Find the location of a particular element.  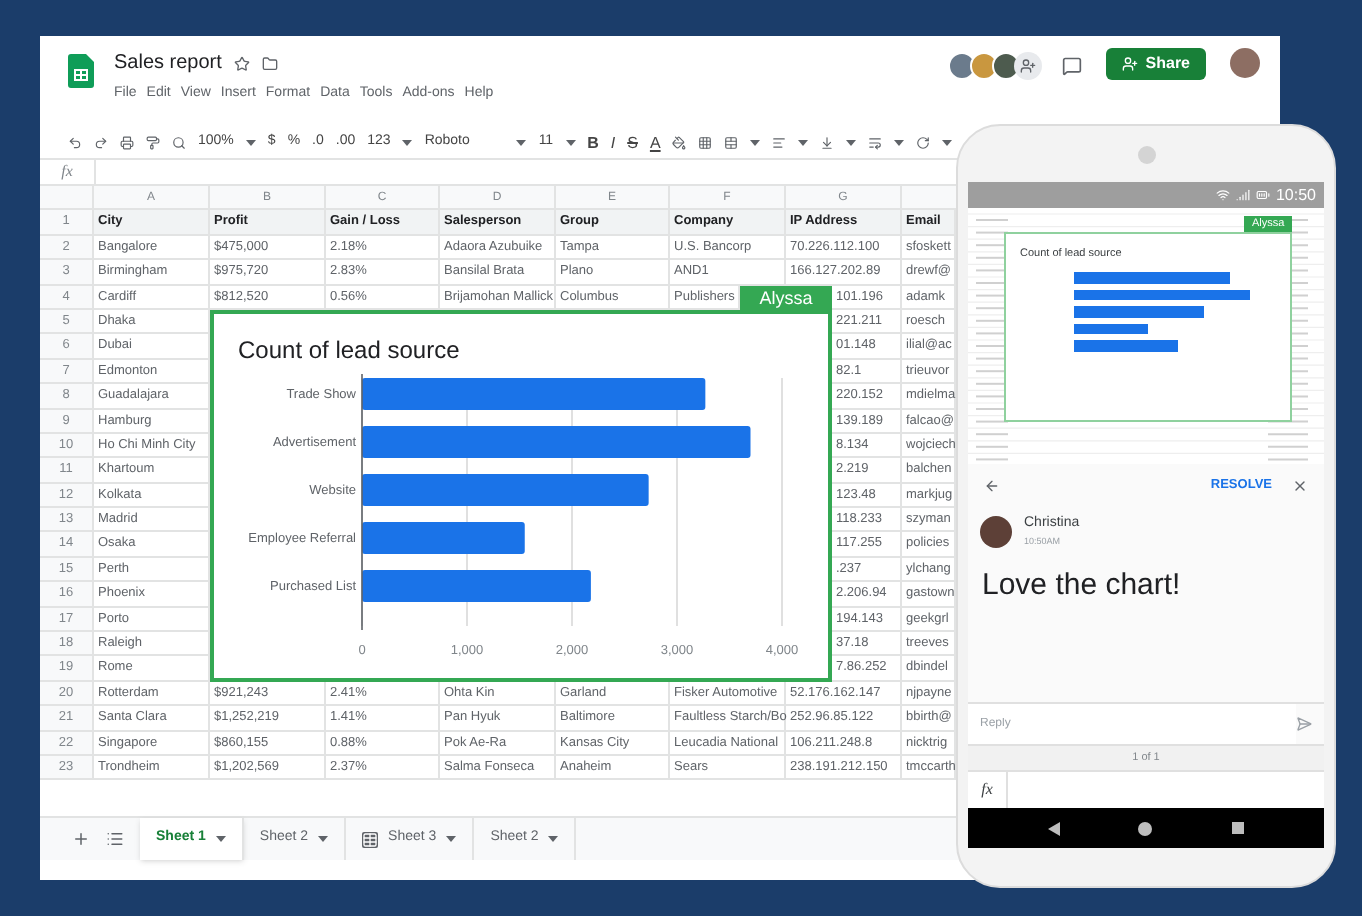

linked-sheet-icon is located at coordinates (370, 839).